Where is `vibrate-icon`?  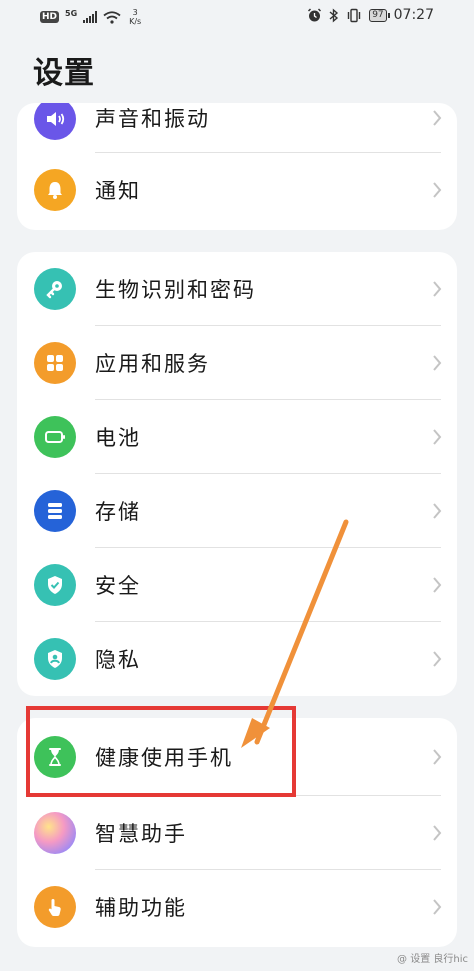
vibrate-icon is located at coordinates (354, 15).